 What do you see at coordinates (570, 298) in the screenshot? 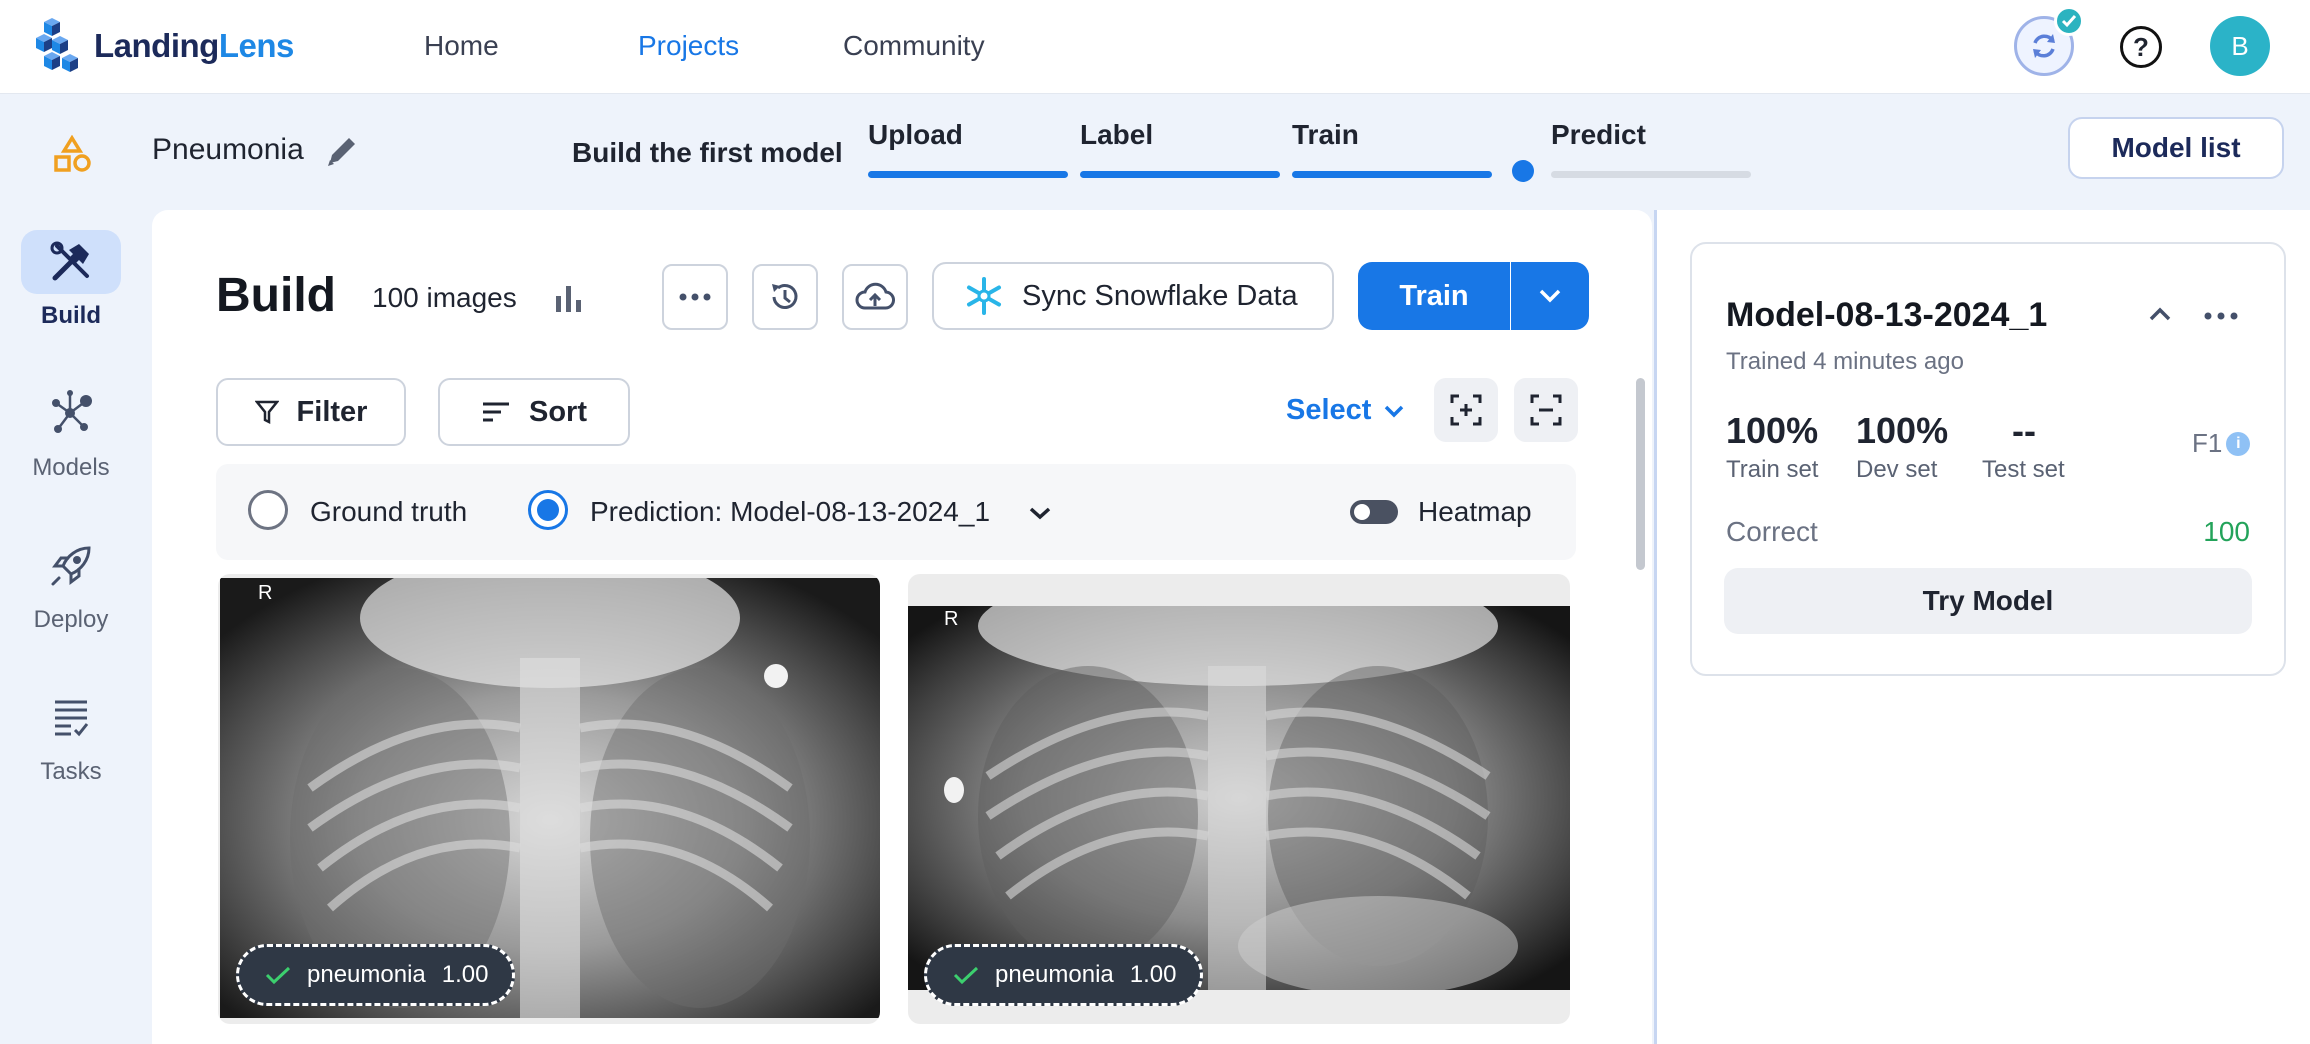
I see `bar-chart-icon` at bounding box center [570, 298].